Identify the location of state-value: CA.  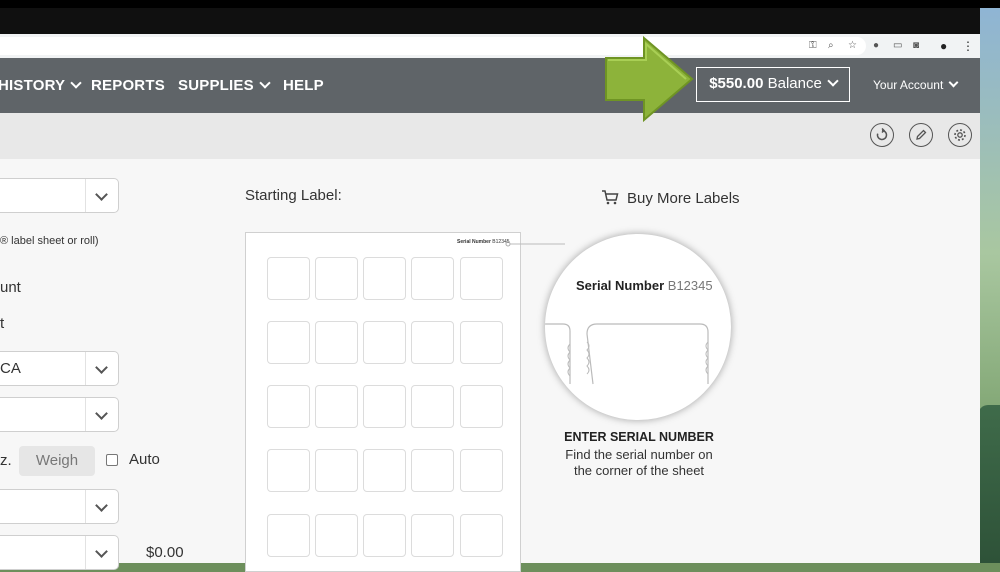
(10, 368).